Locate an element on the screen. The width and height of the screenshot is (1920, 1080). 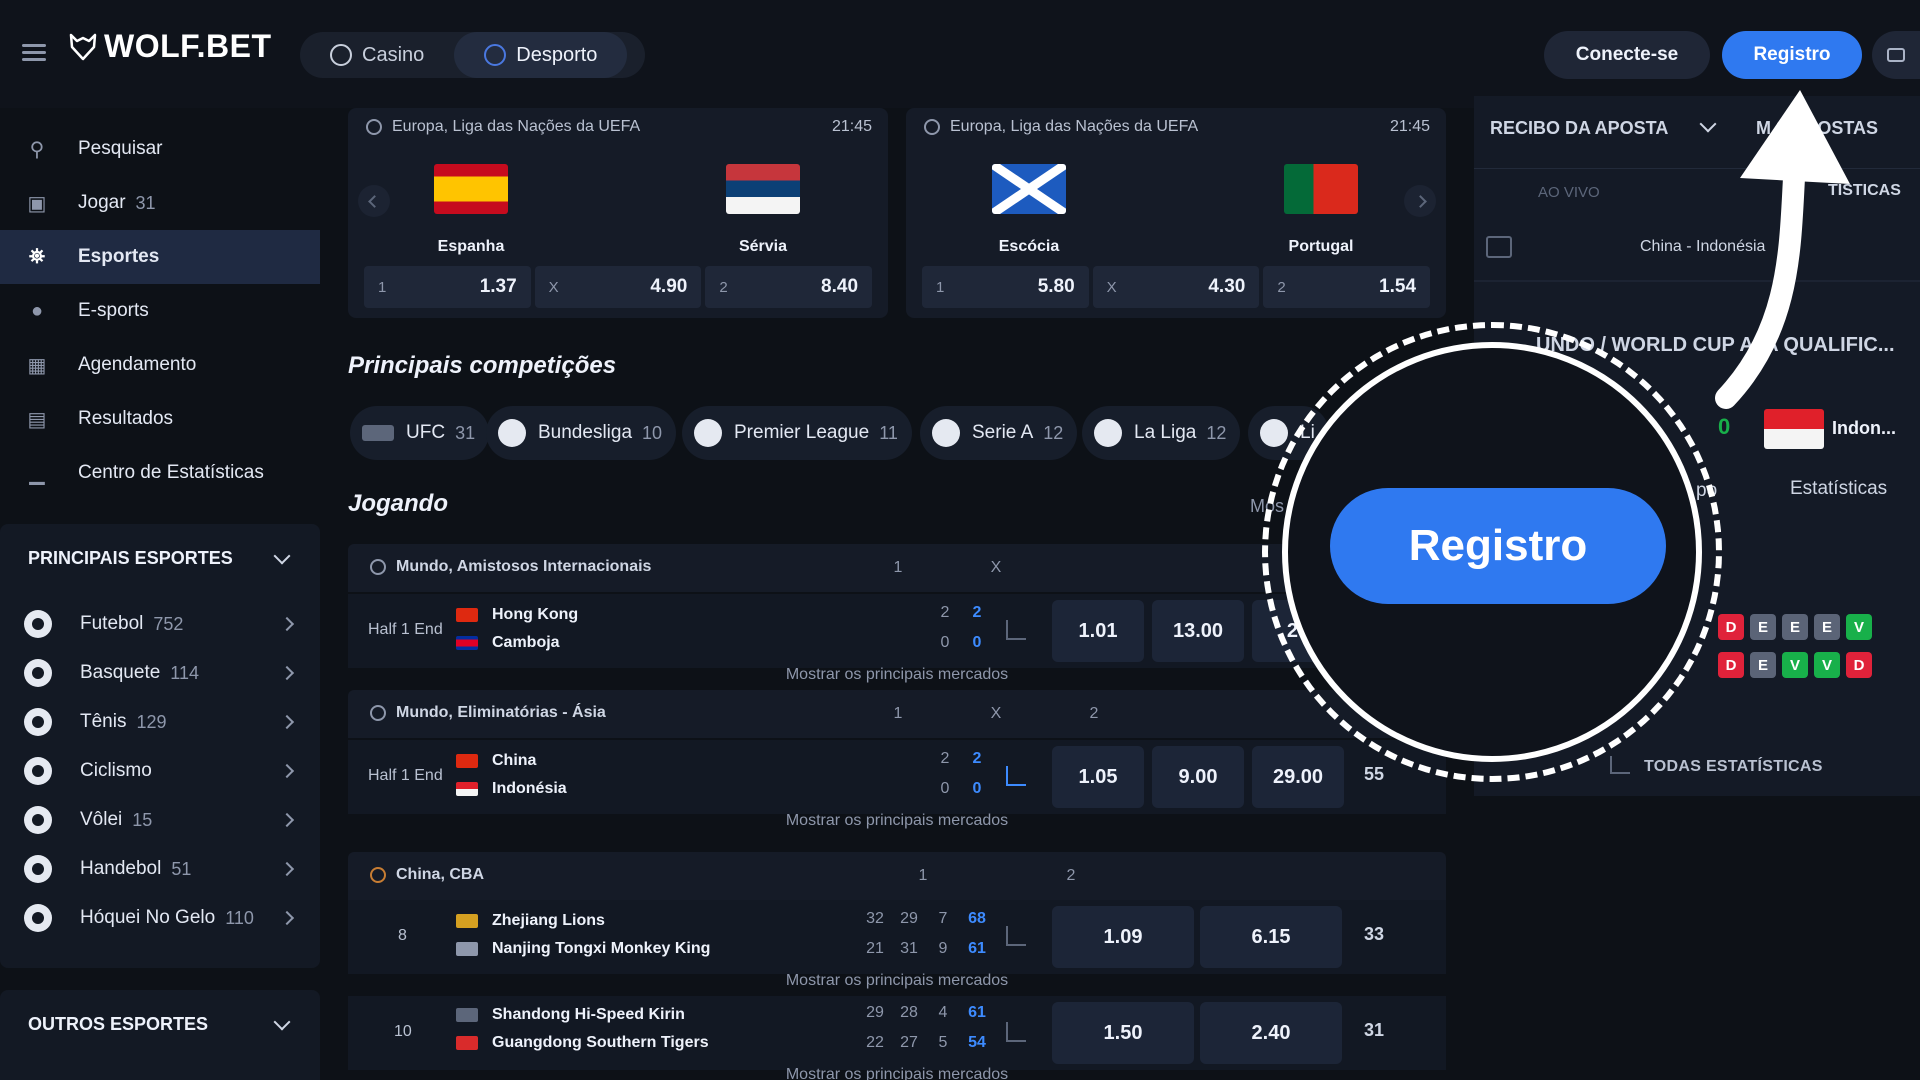
odd-button-away: 2 1.54 is located at coordinates (1347, 287).